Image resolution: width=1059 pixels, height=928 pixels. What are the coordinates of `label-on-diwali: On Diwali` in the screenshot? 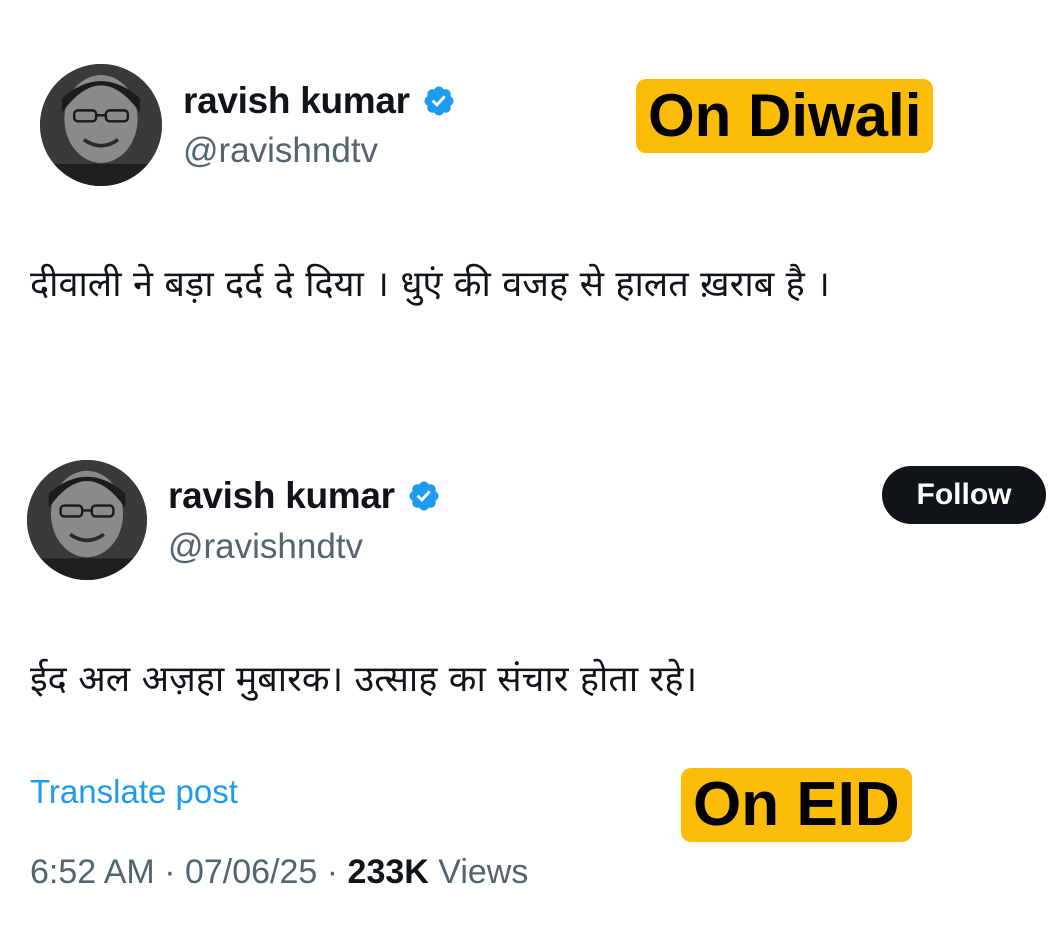 It's located at (785, 116).